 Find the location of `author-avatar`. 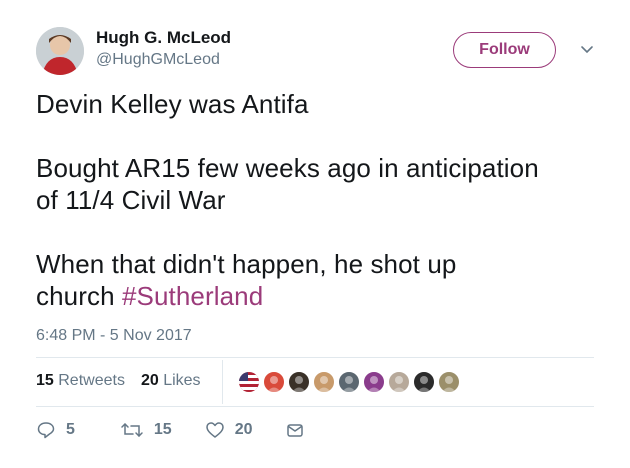

author-avatar is located at coordinates (60, 51).